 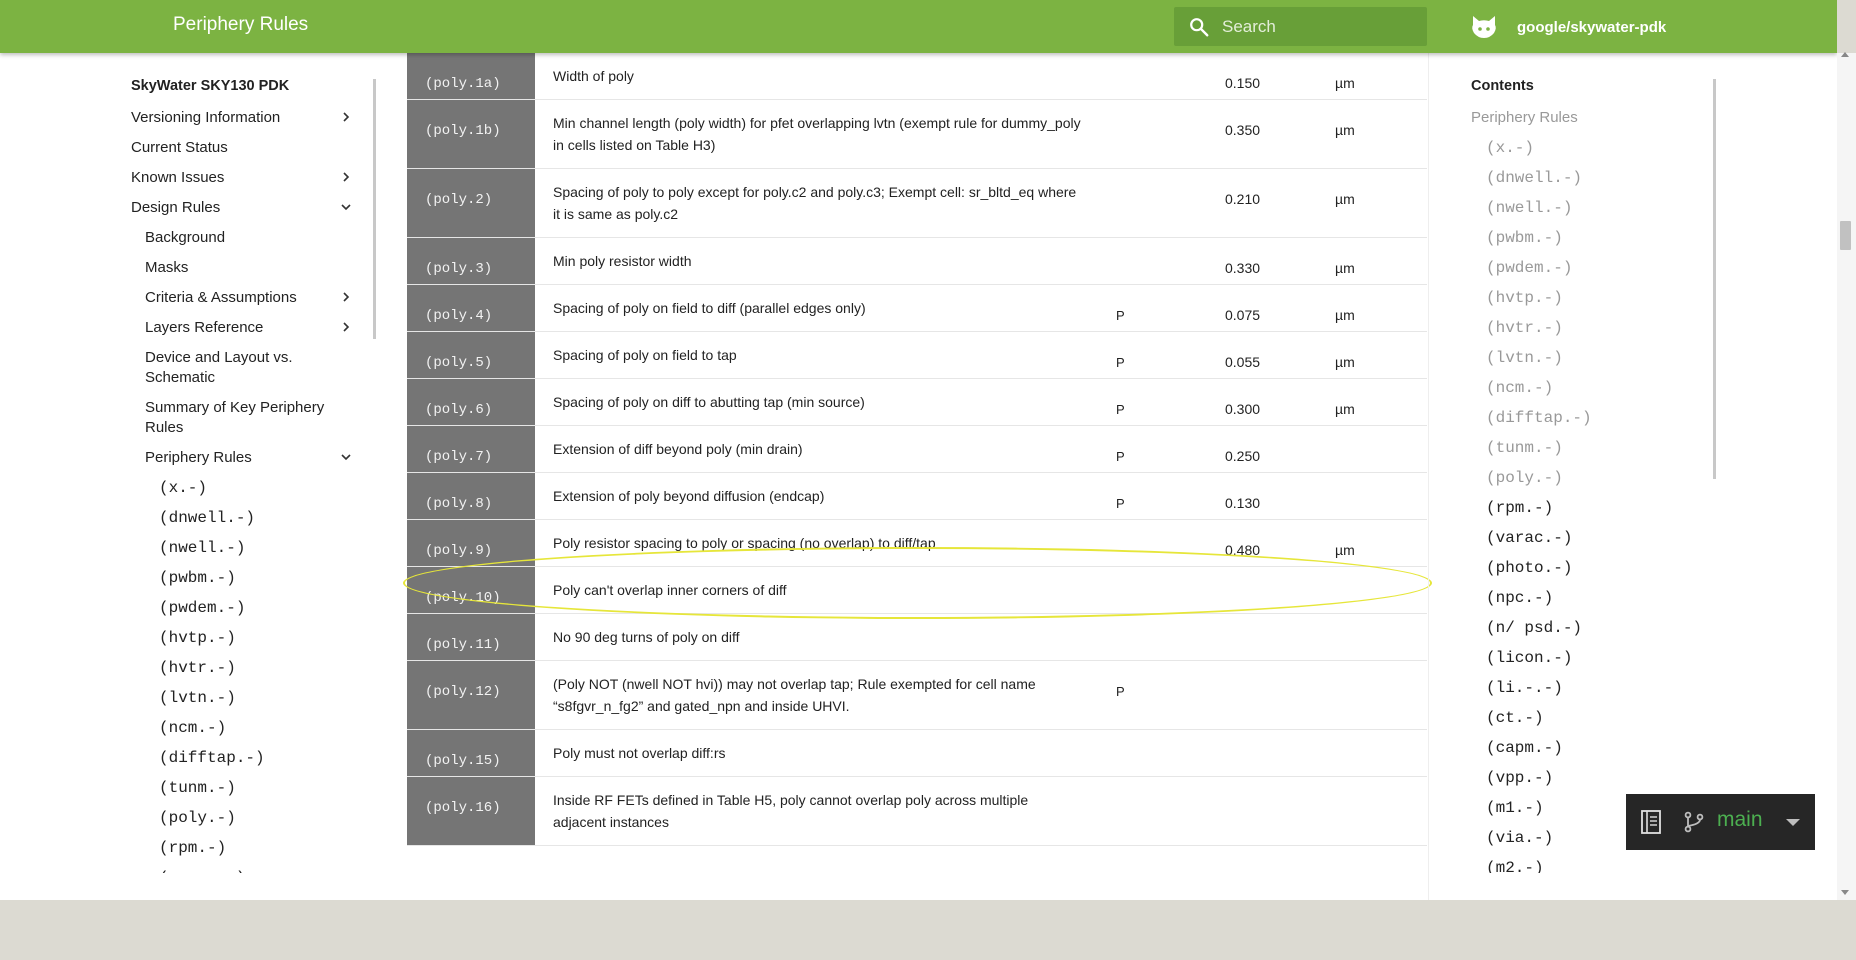 I want to click on branch-icon, so click(x=1694, y=822).